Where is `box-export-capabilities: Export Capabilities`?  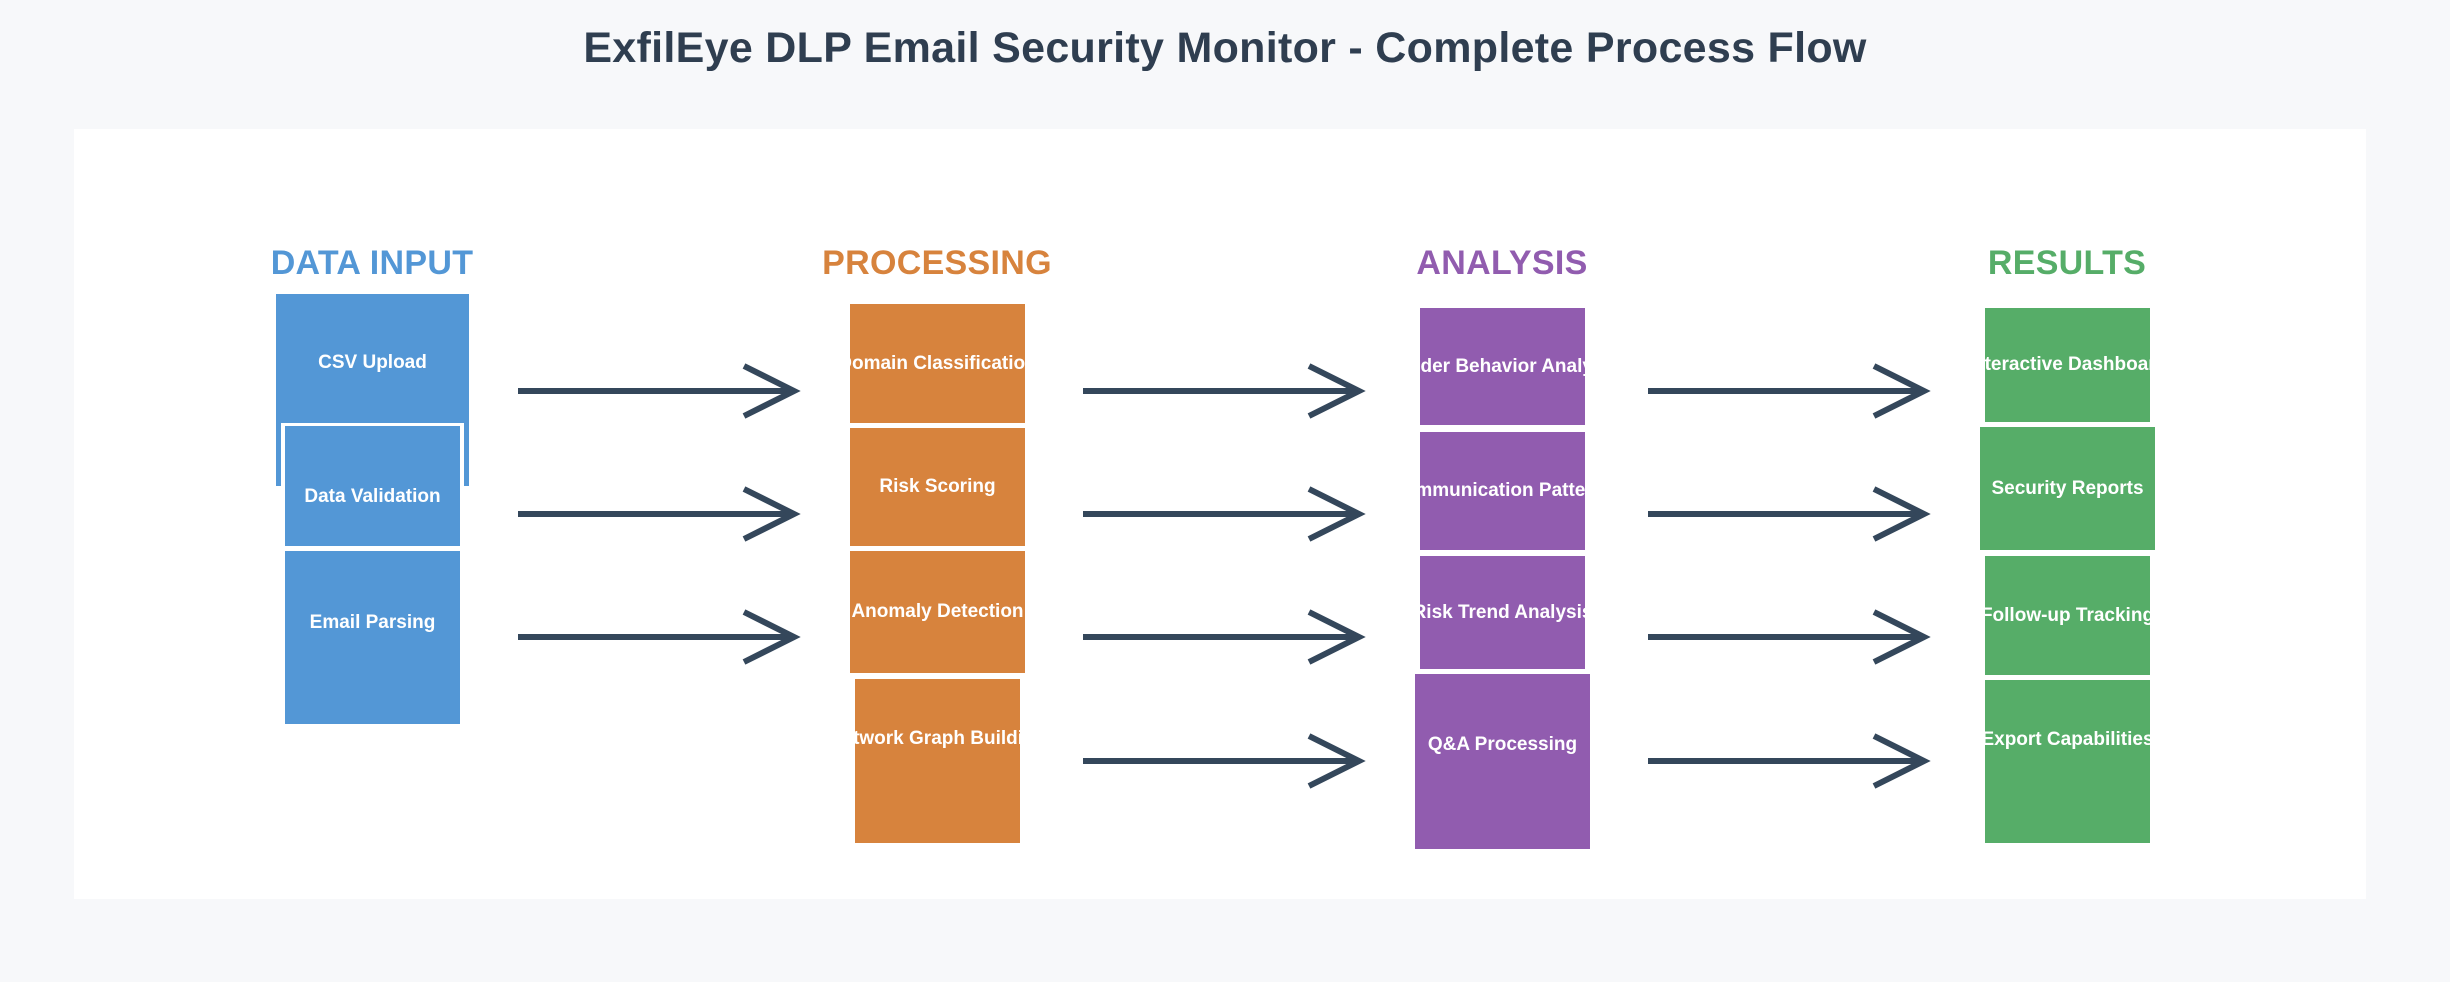
box-export-capabilities: Export Capabilities is located at coordinates (2067, 761).